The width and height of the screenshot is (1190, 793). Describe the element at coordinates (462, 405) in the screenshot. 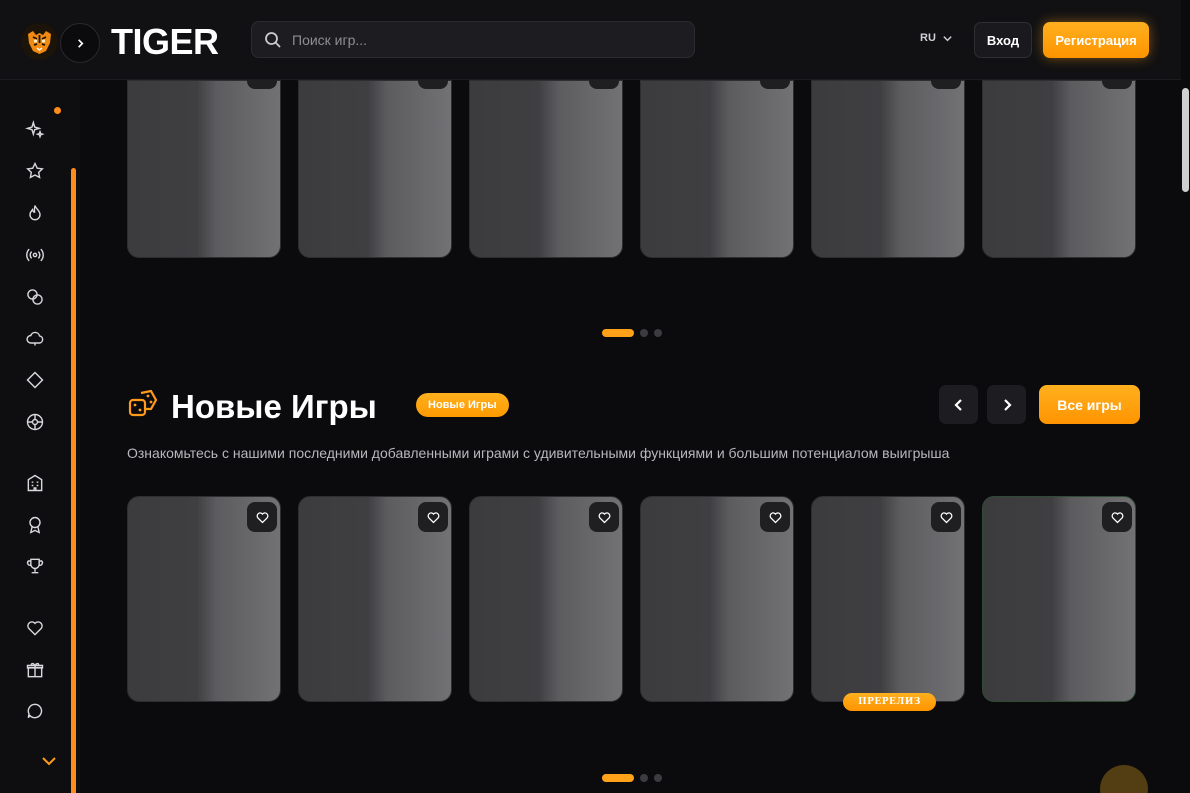

I see `section-badge: Новые Игры` at that location.